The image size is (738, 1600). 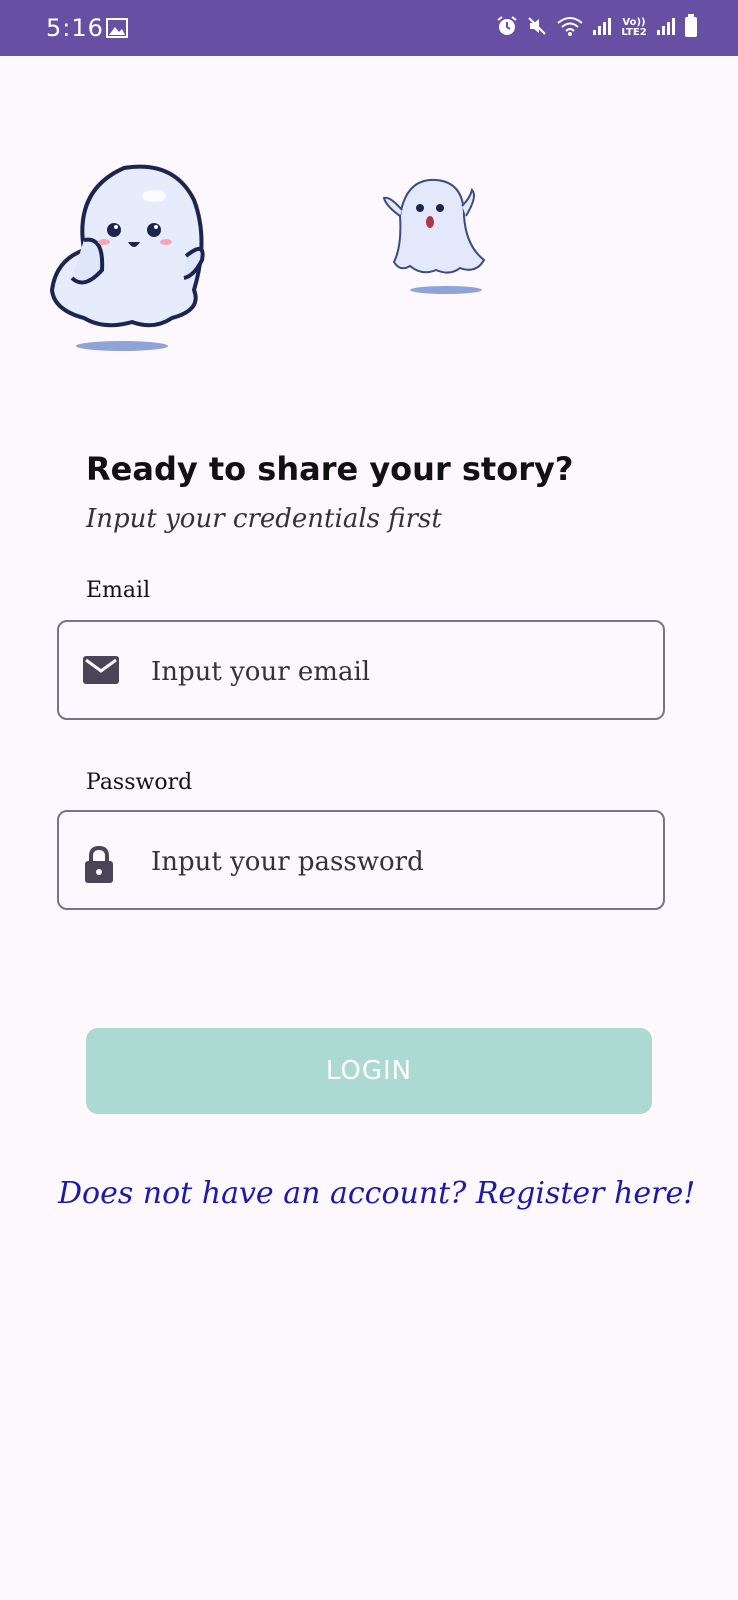 What do you see at coordinates (264, 519) in the screenshot?
I see `page-subtitle: Input your credentials first` at bounding box center [264, 519].